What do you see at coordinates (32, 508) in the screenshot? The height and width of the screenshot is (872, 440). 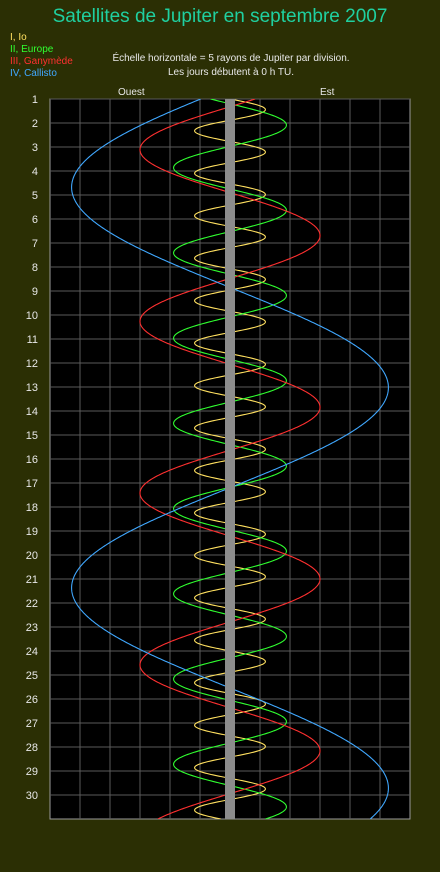 I see `day-label: 18` at bounding box center [32, 508].